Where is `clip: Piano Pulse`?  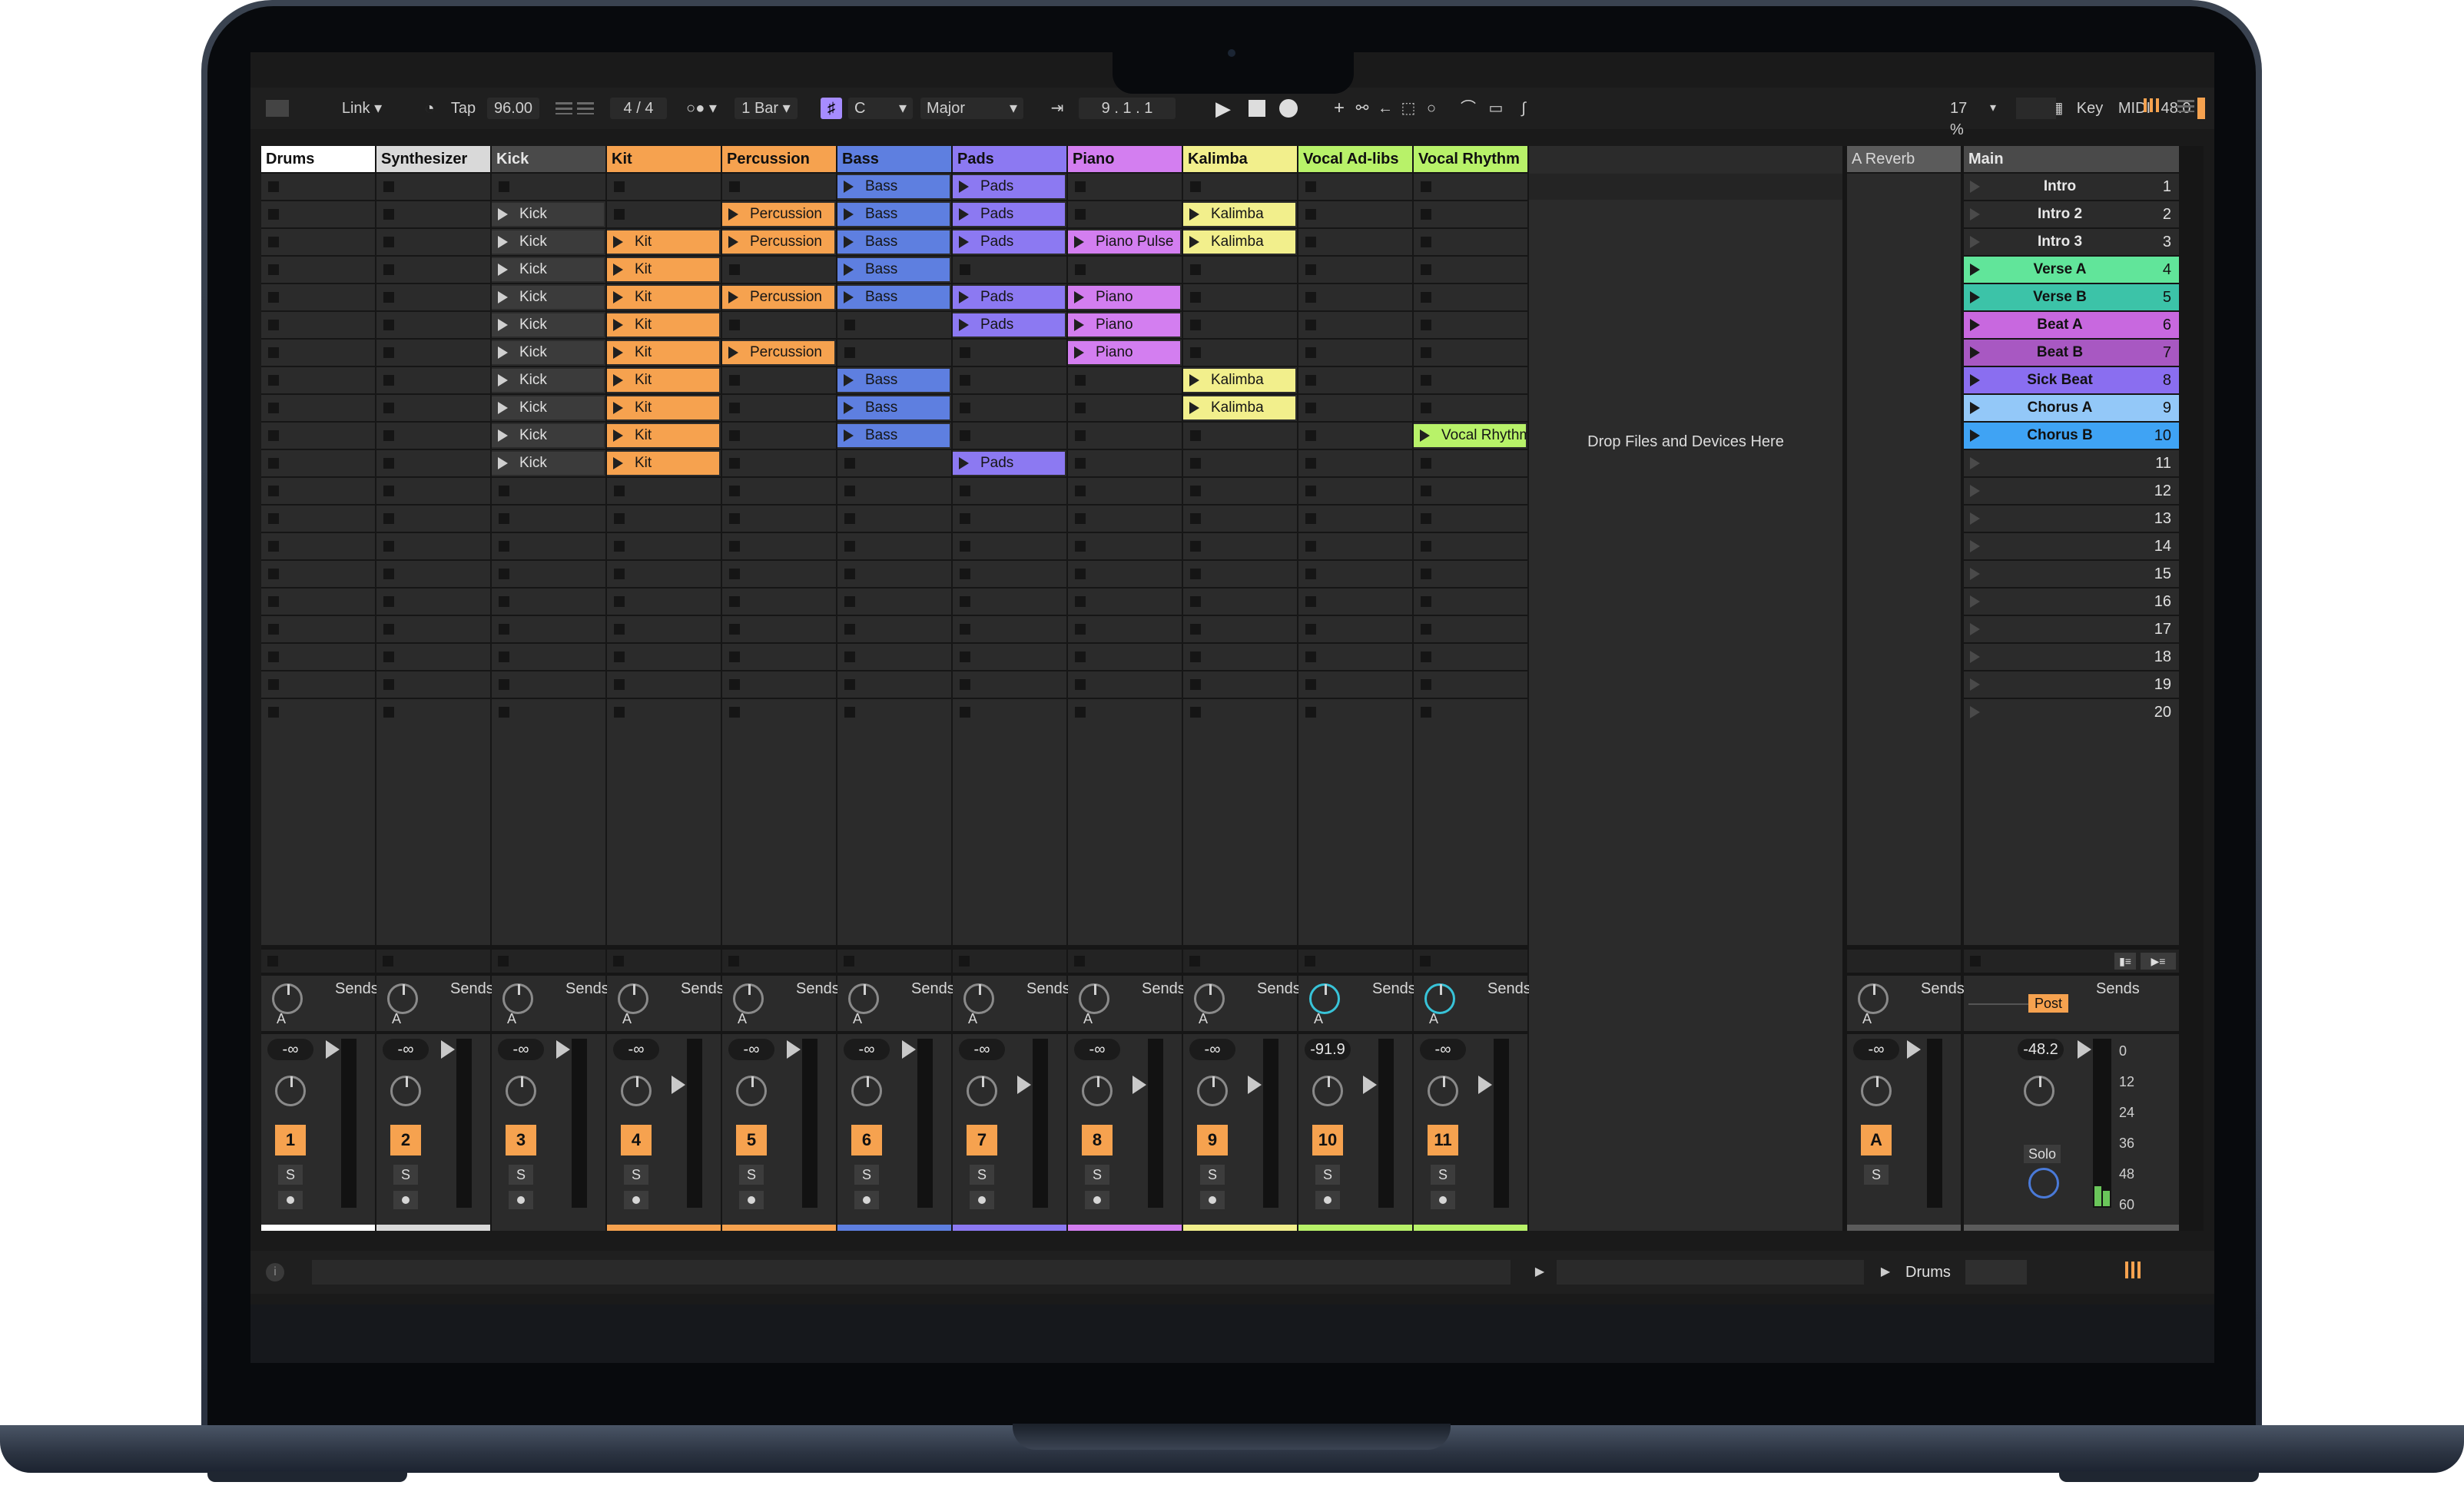
clip: Piano Pulse is located at coordinates (1125, 242).